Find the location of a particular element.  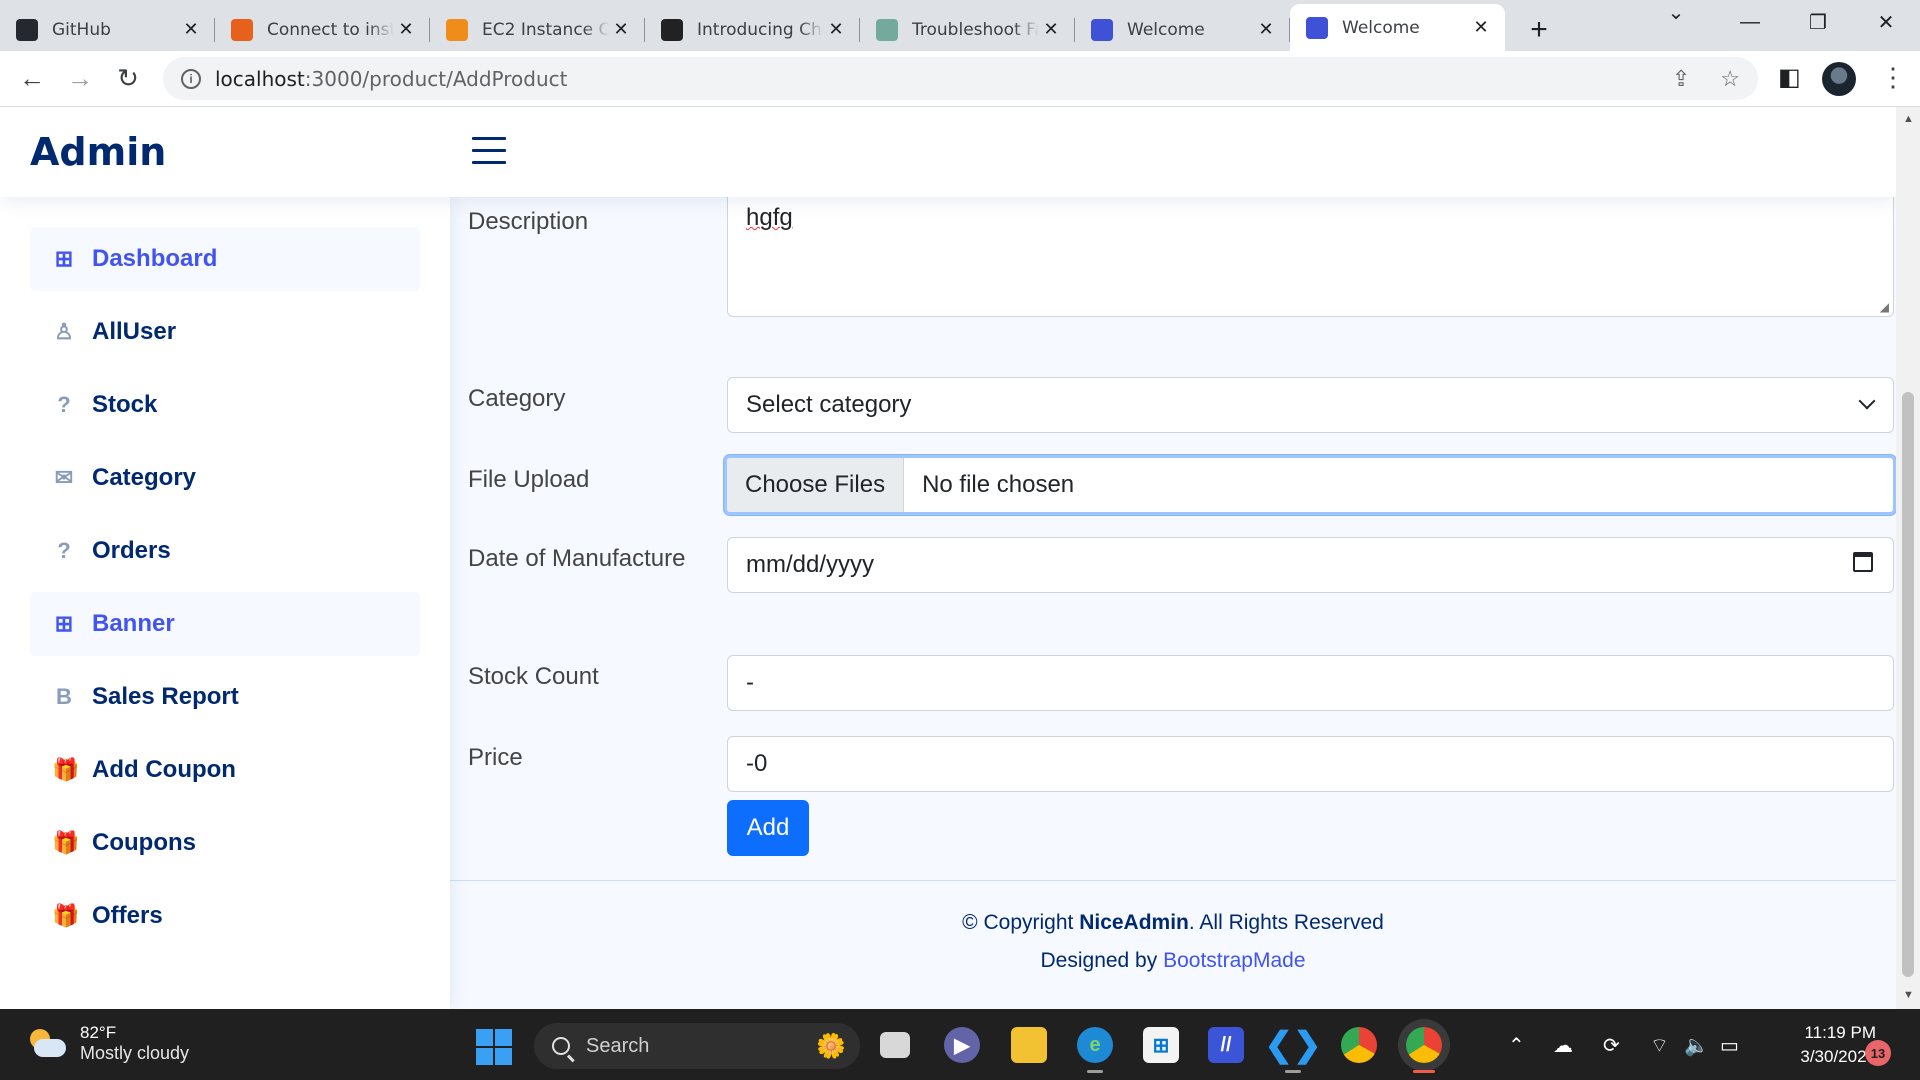

profile-avatar is located at coordinates (1839, 79).